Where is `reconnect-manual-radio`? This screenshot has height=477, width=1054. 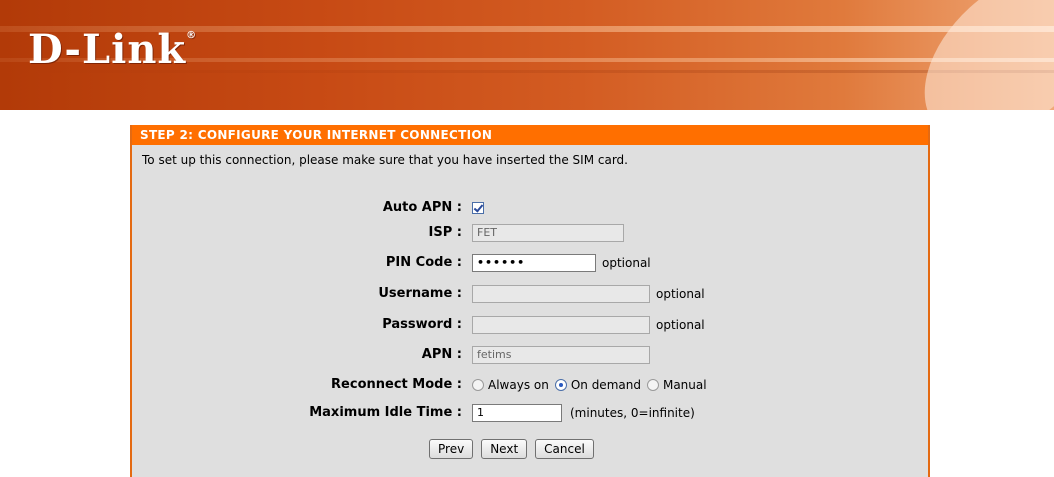 reconnect-manual-radio is located at coordinates (652, 385).